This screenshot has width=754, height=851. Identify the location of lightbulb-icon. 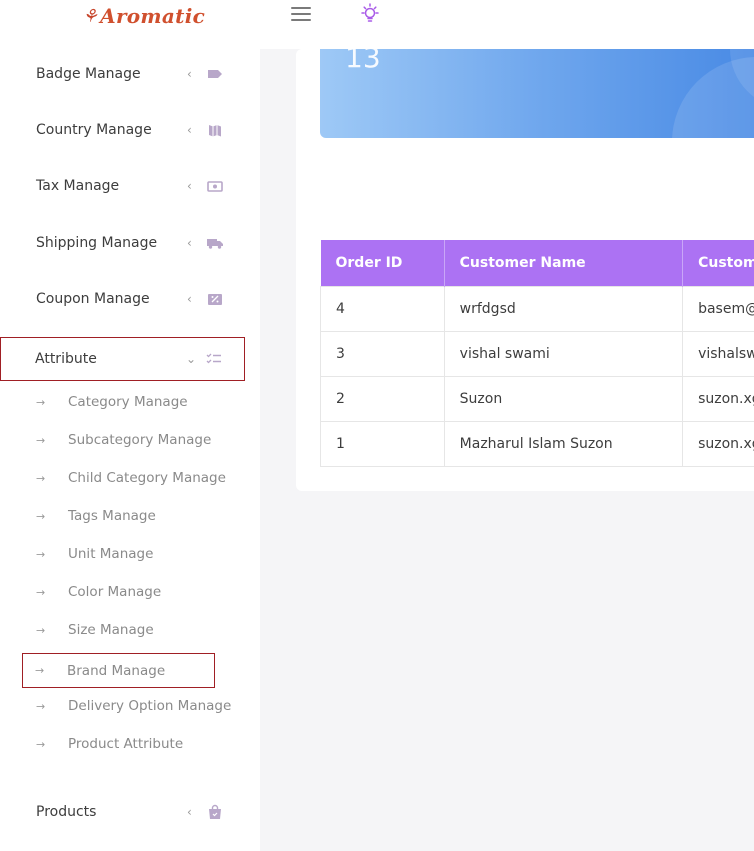
(370, 14).